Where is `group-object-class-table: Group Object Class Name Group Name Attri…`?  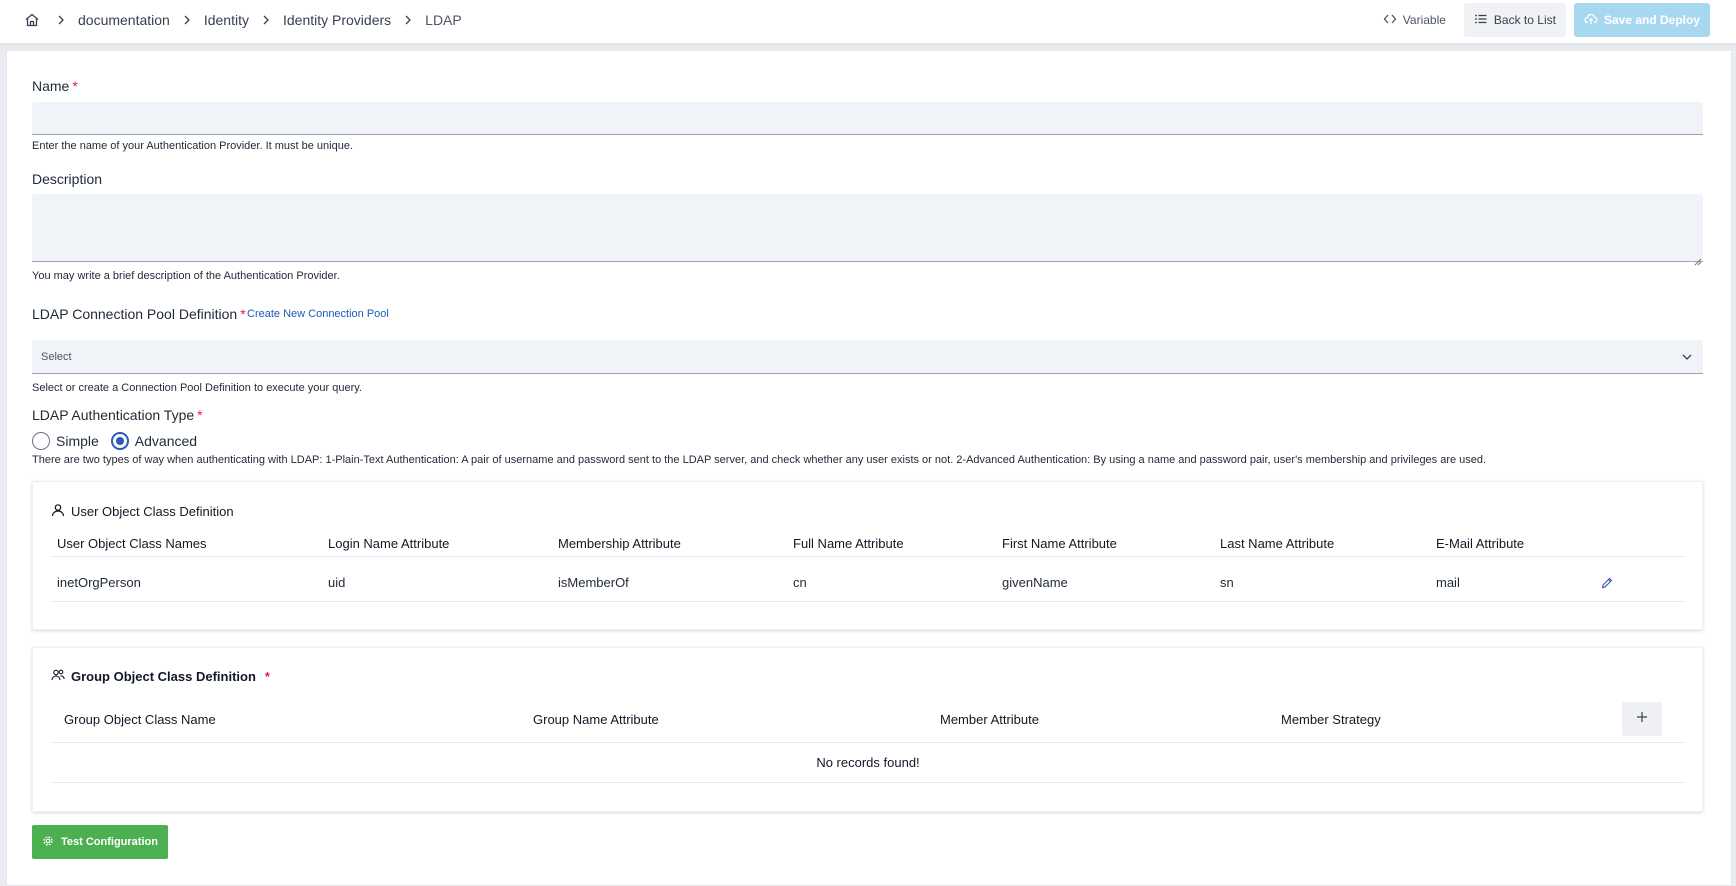
group-object-class-table: Group Object Class Name Group Name Attri… is located at coordinates (868, 755).